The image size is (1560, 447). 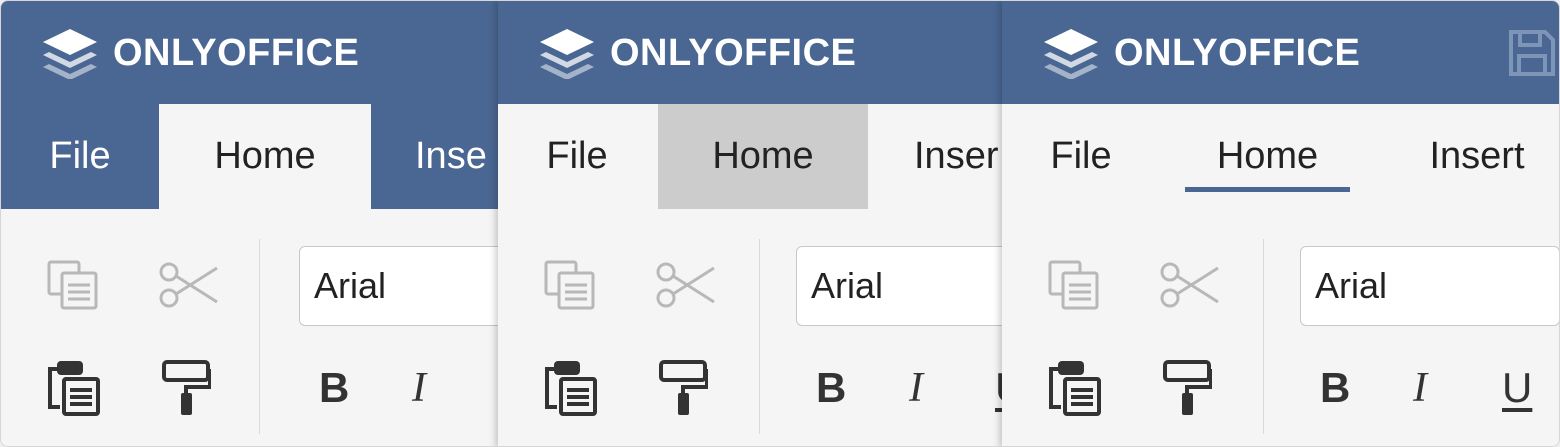 I want to click on ribbon-tabs: File Home Inse, so click(x=249, y=156).